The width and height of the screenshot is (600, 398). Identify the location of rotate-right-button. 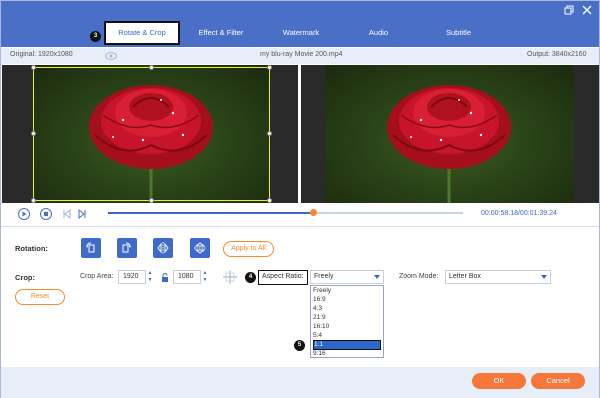
(127, 248).